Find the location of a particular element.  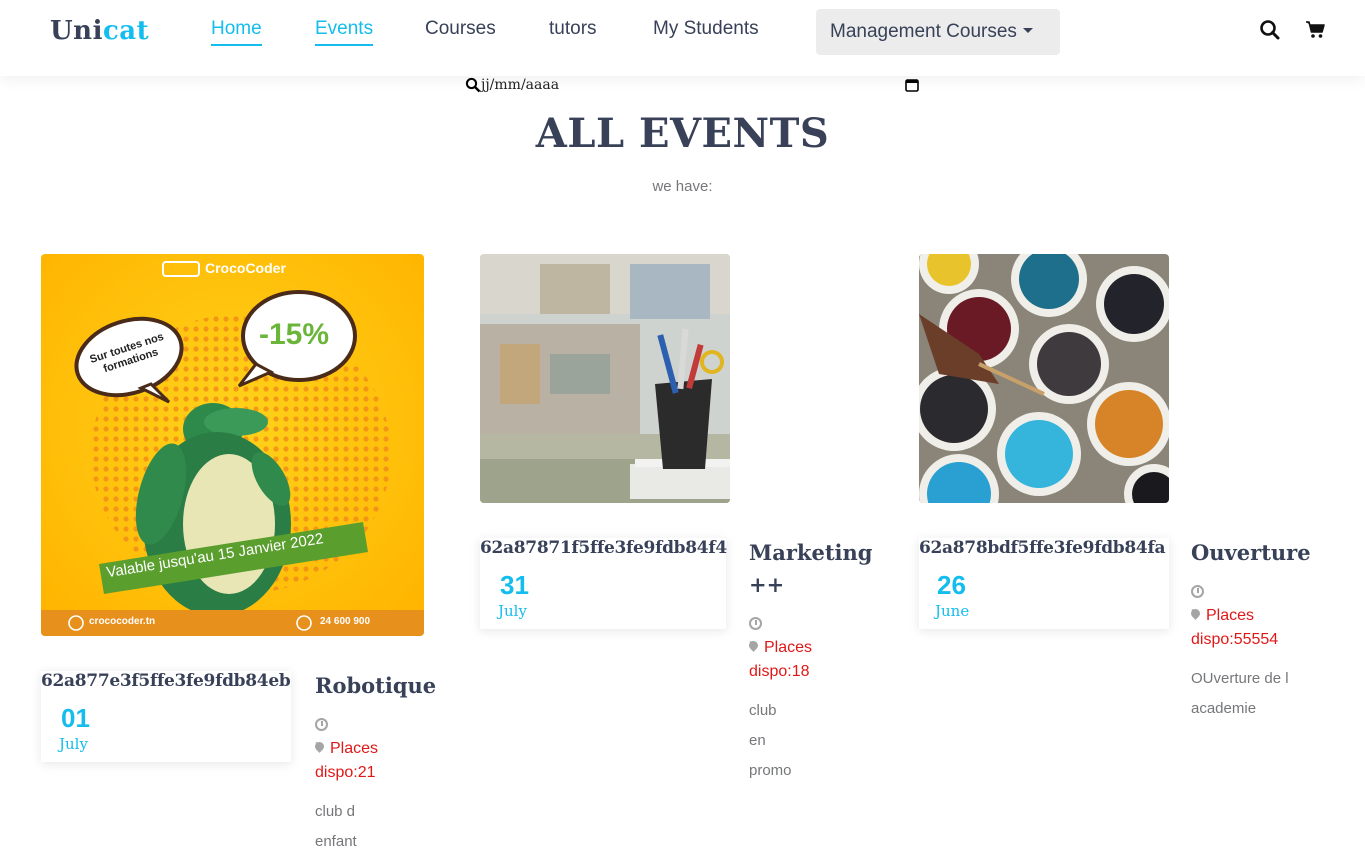

event-date-box: 62a87871f5ffe3fe9fdb84f4 31 July is located at coordinates (603, 583).